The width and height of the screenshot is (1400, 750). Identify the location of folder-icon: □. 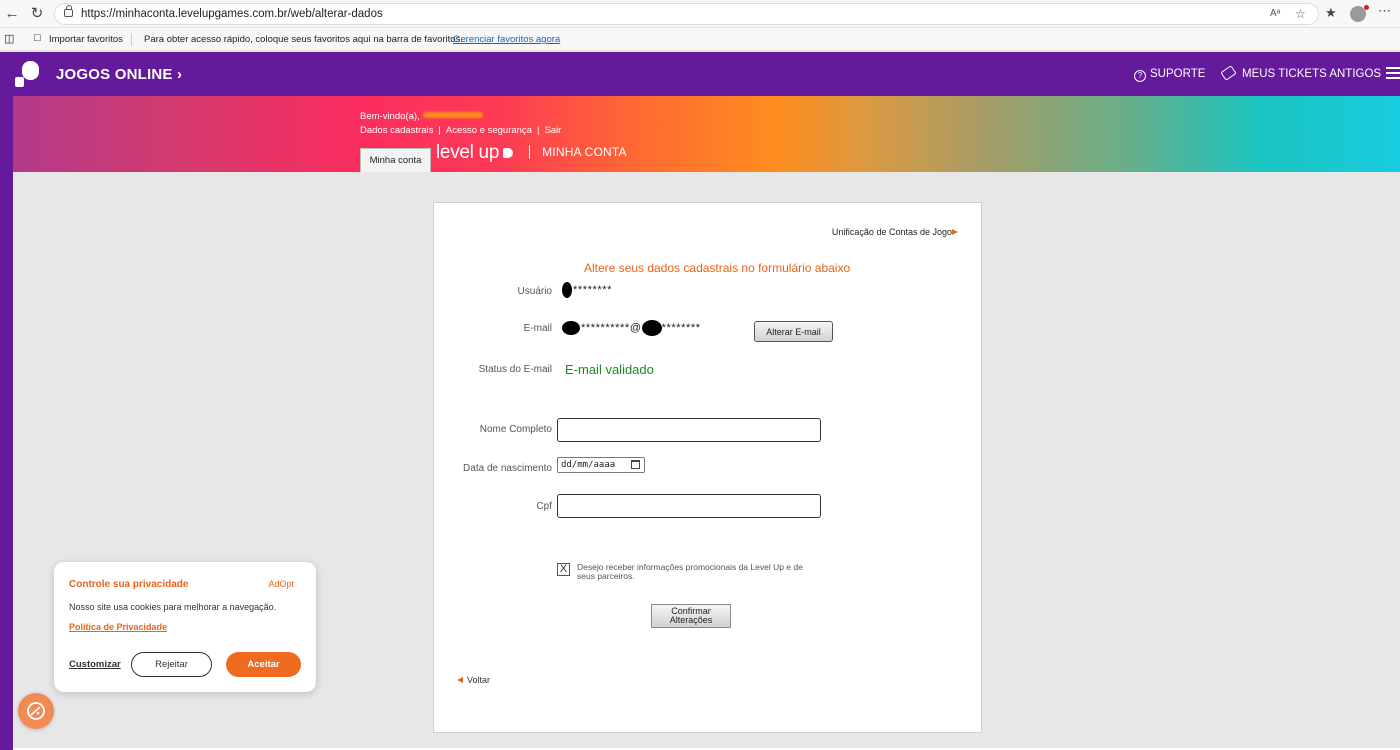
(37, 38).